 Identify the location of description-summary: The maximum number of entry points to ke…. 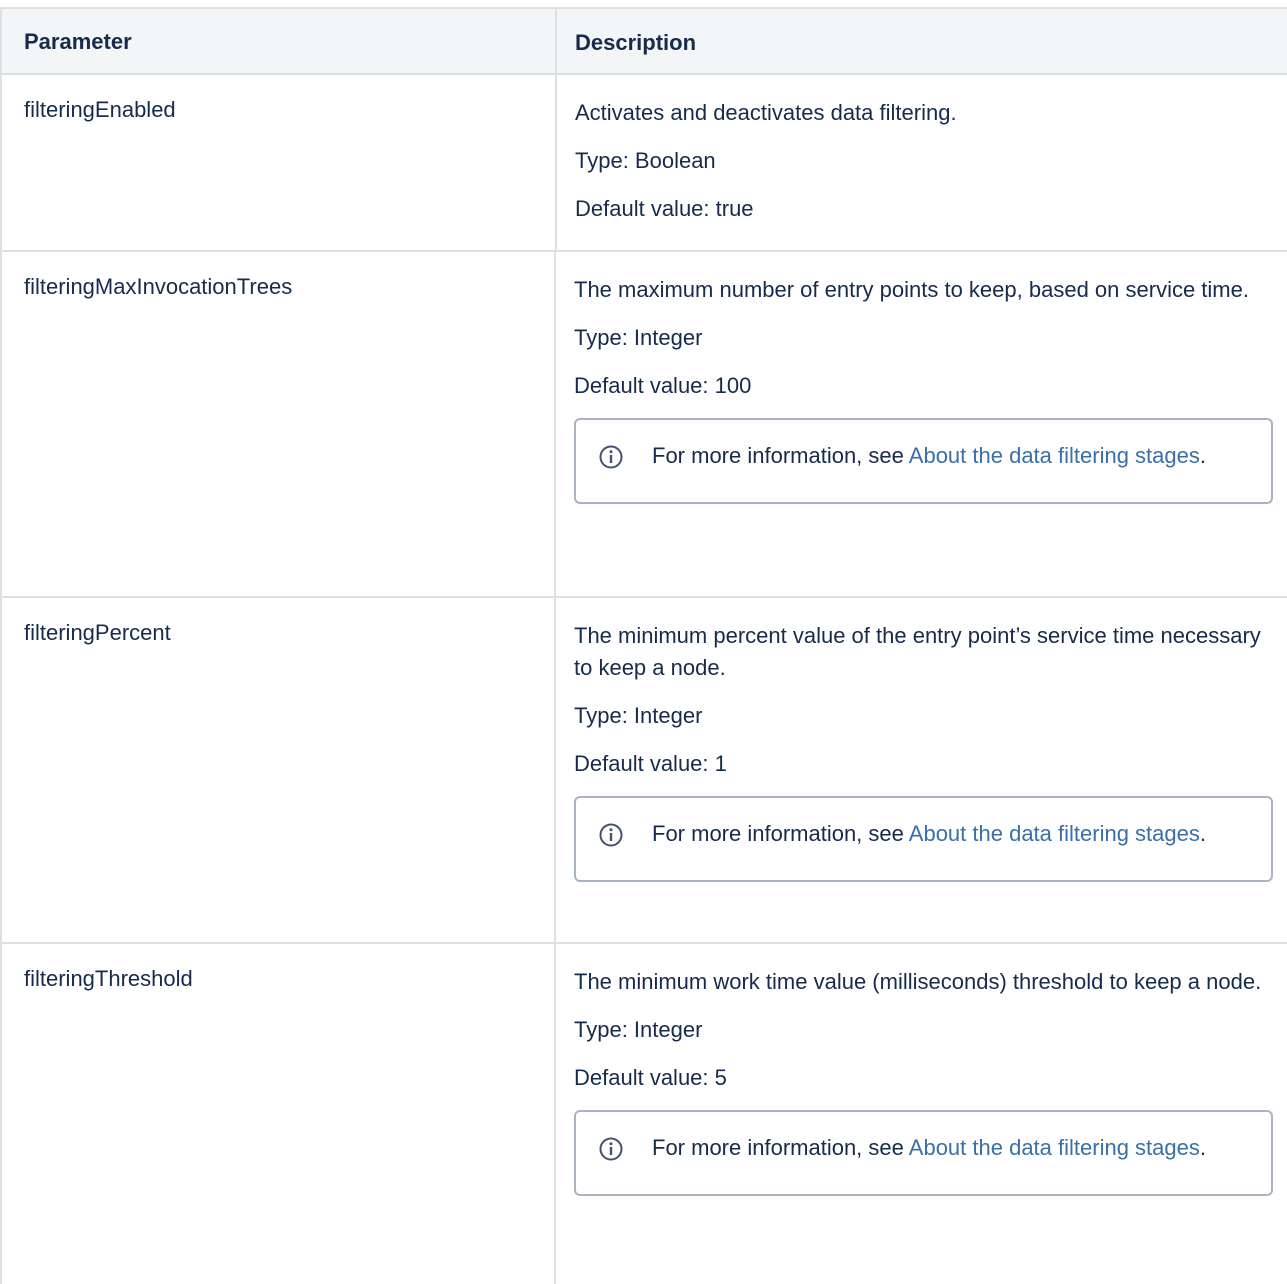
(911, 289).